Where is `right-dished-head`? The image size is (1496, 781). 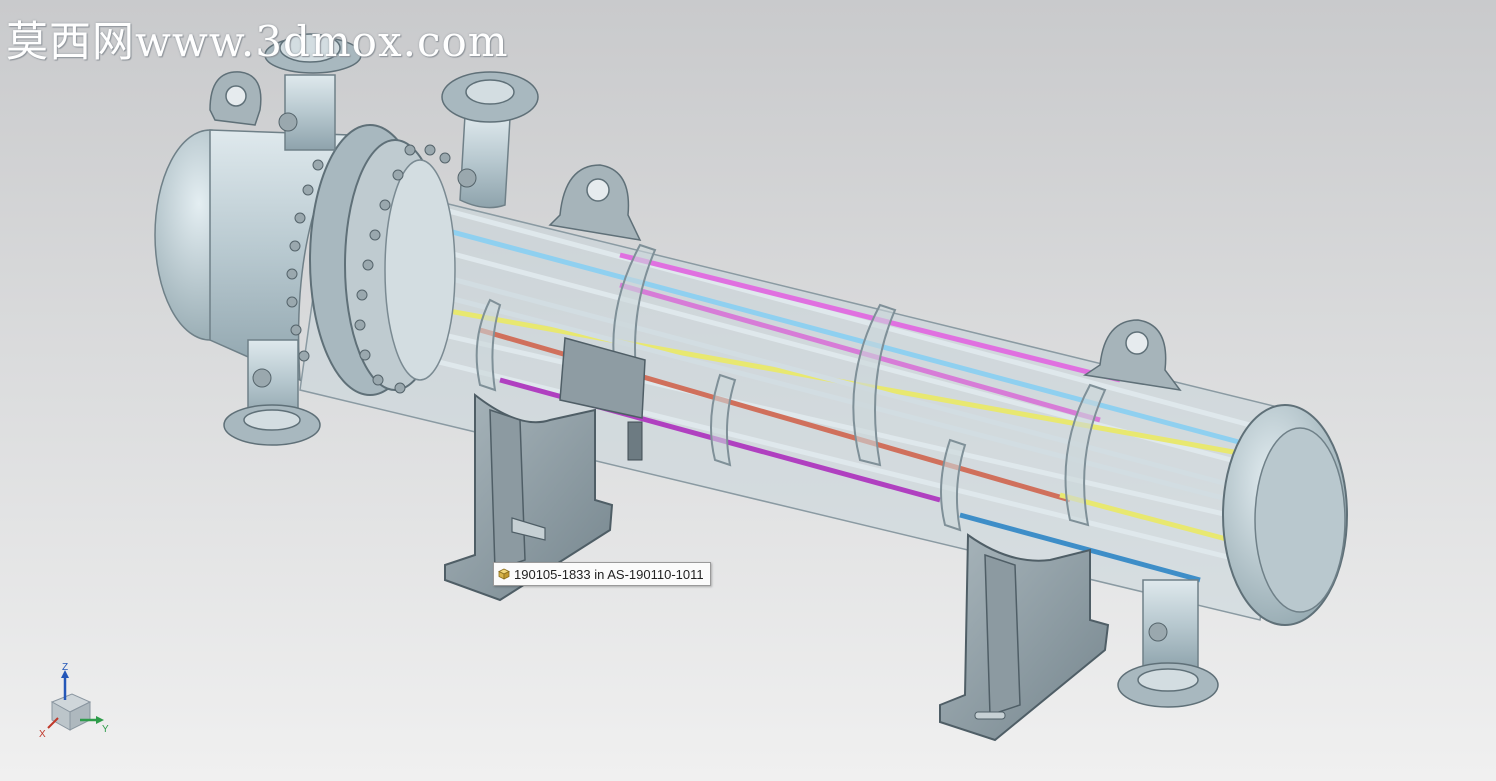 right-dished-head is located at coordinates (1285, 515).